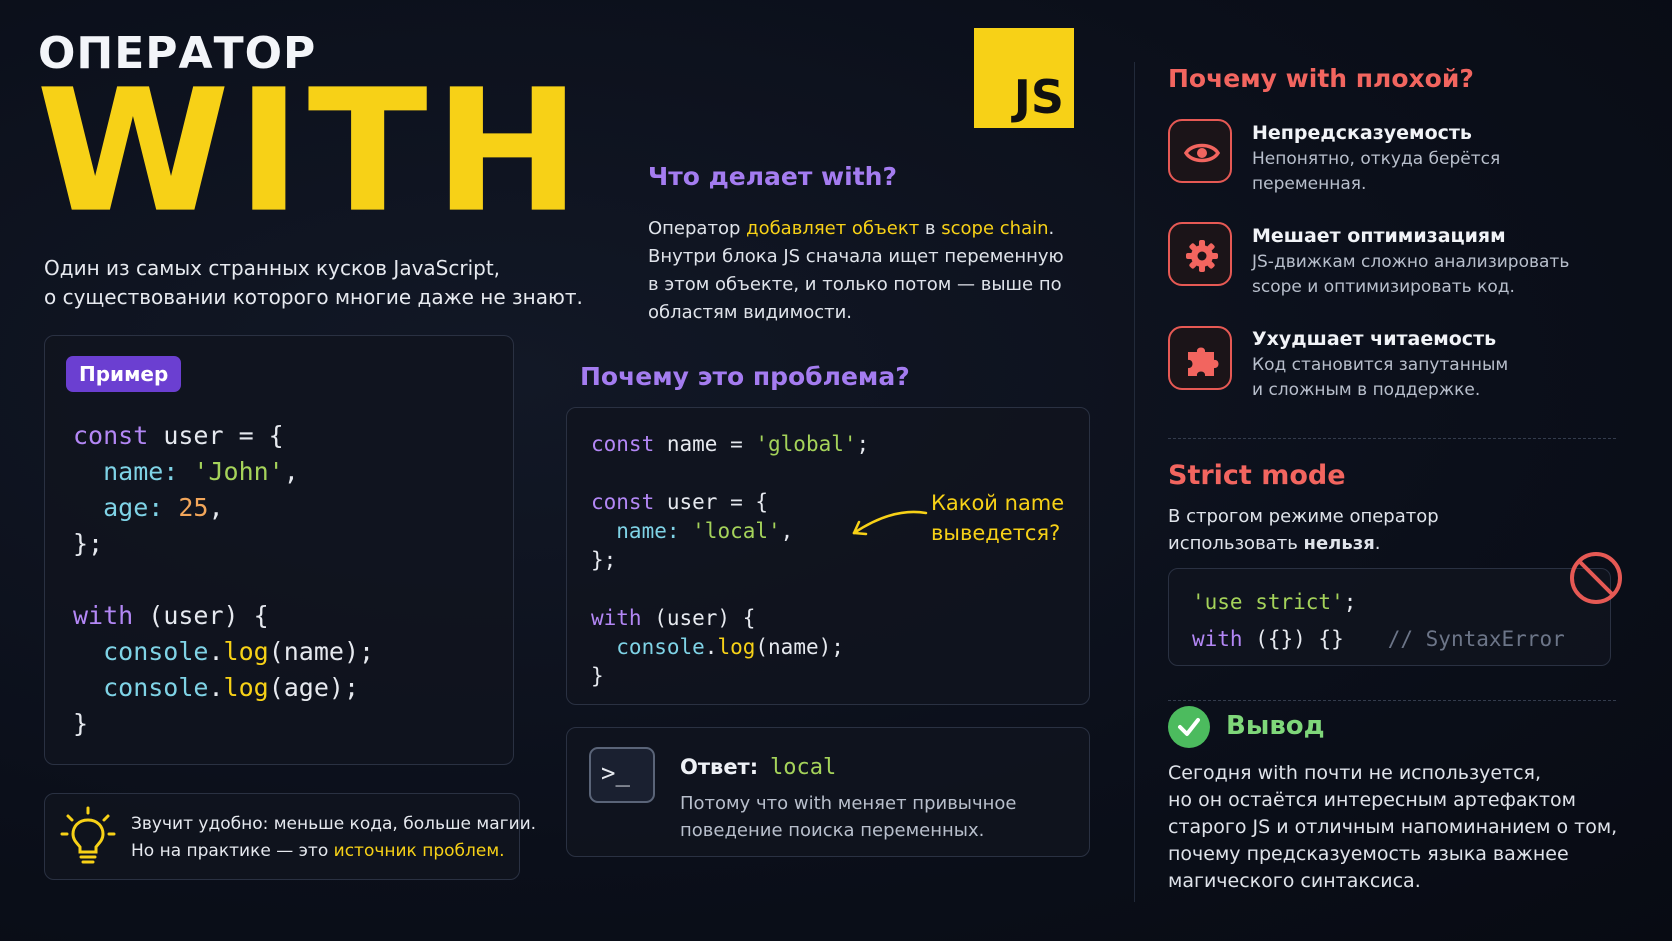 The width and height of the screenshot is (1672, 941). I want to click on code-line: name: 'John',, so click(186, 471).